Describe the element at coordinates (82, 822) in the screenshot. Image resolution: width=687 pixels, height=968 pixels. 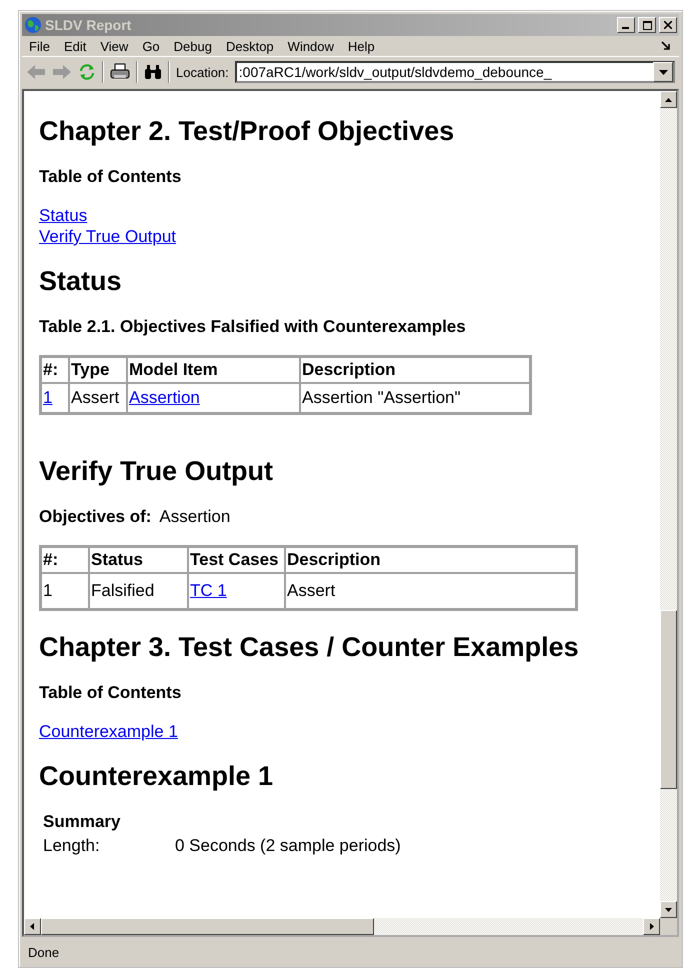
I see `summary-heading: Summary` at that location.